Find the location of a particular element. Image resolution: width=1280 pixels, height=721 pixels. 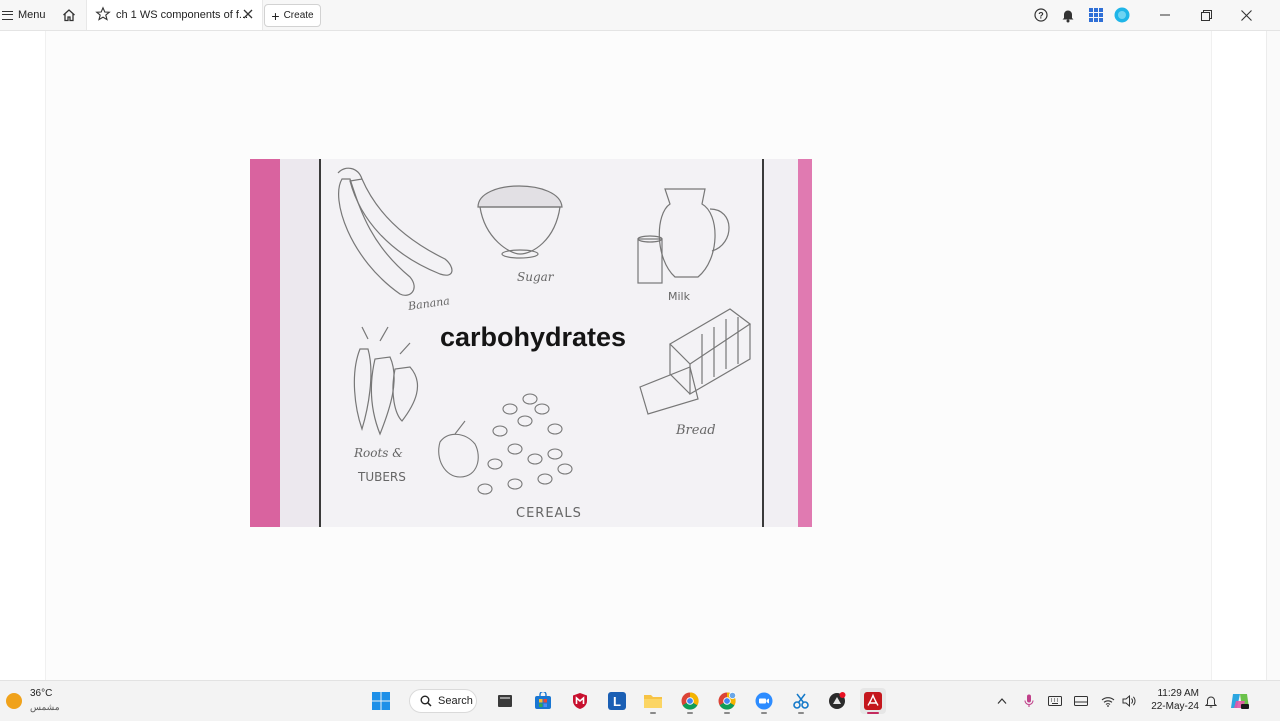

wifi-icon is located at coordinates (1108, 701).